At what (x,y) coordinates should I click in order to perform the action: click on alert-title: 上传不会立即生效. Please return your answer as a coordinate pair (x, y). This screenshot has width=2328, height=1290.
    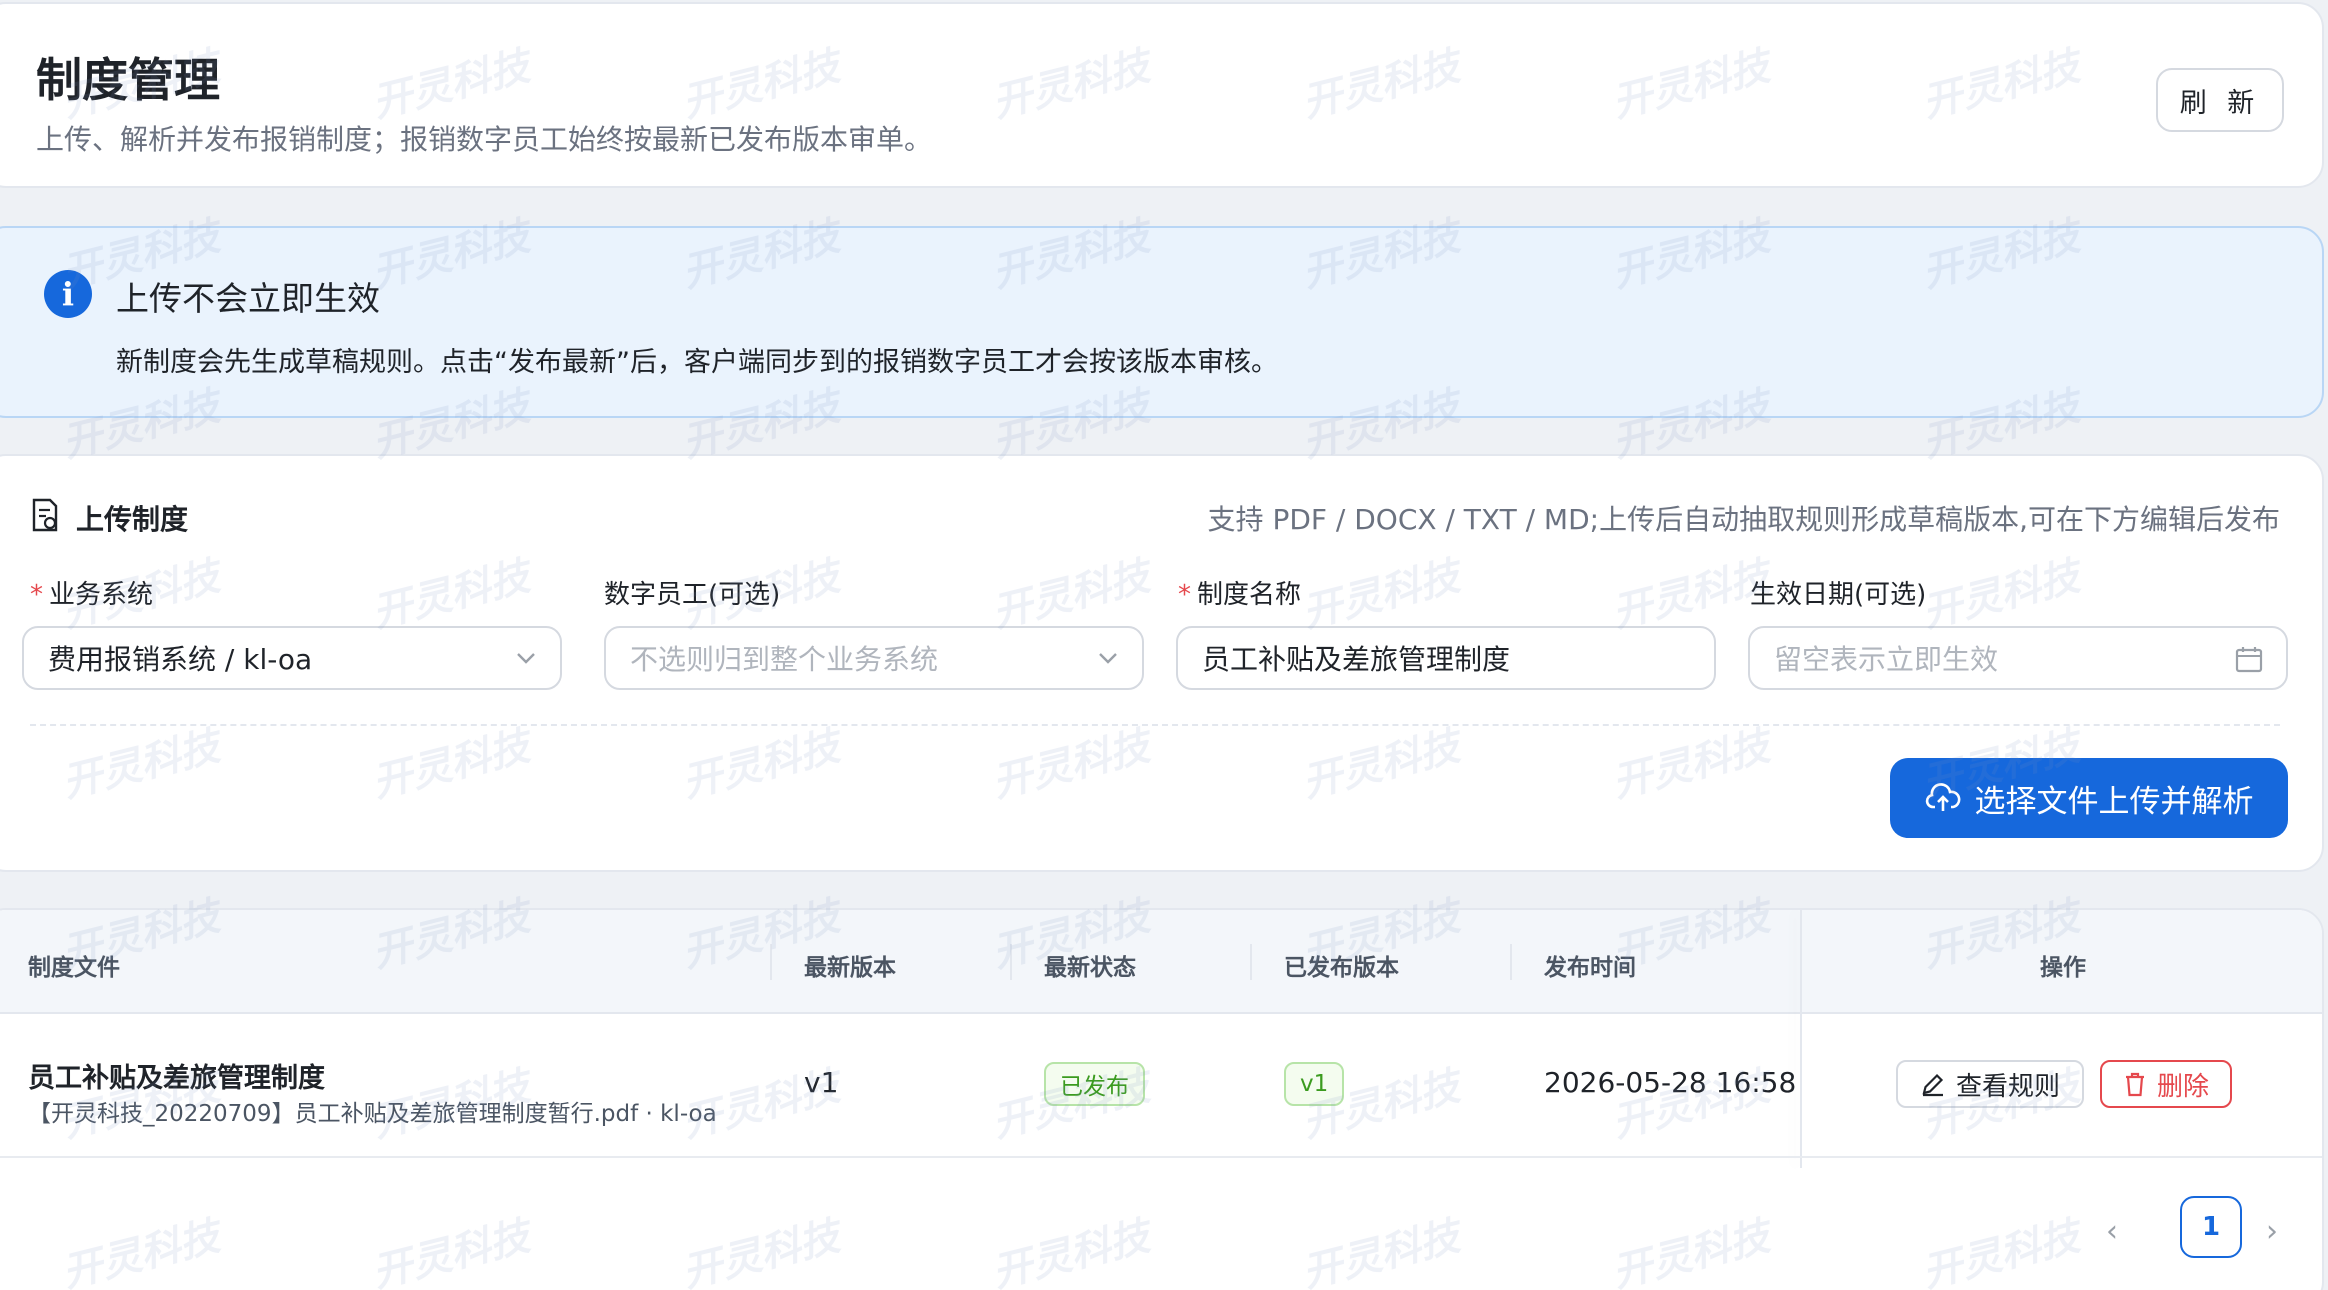
    Looking at the image, I should click on (248, 298).